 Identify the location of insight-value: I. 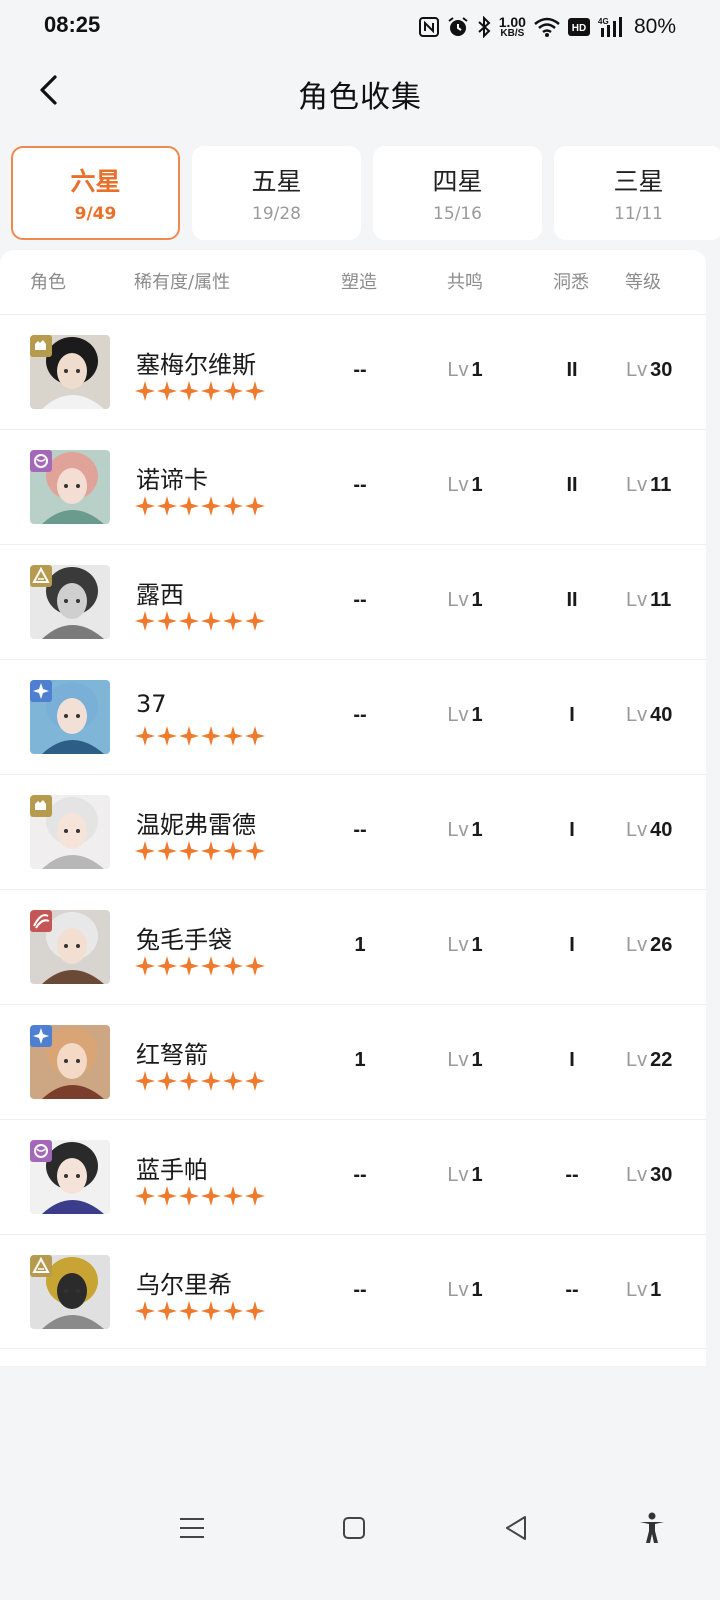
(572, 830).